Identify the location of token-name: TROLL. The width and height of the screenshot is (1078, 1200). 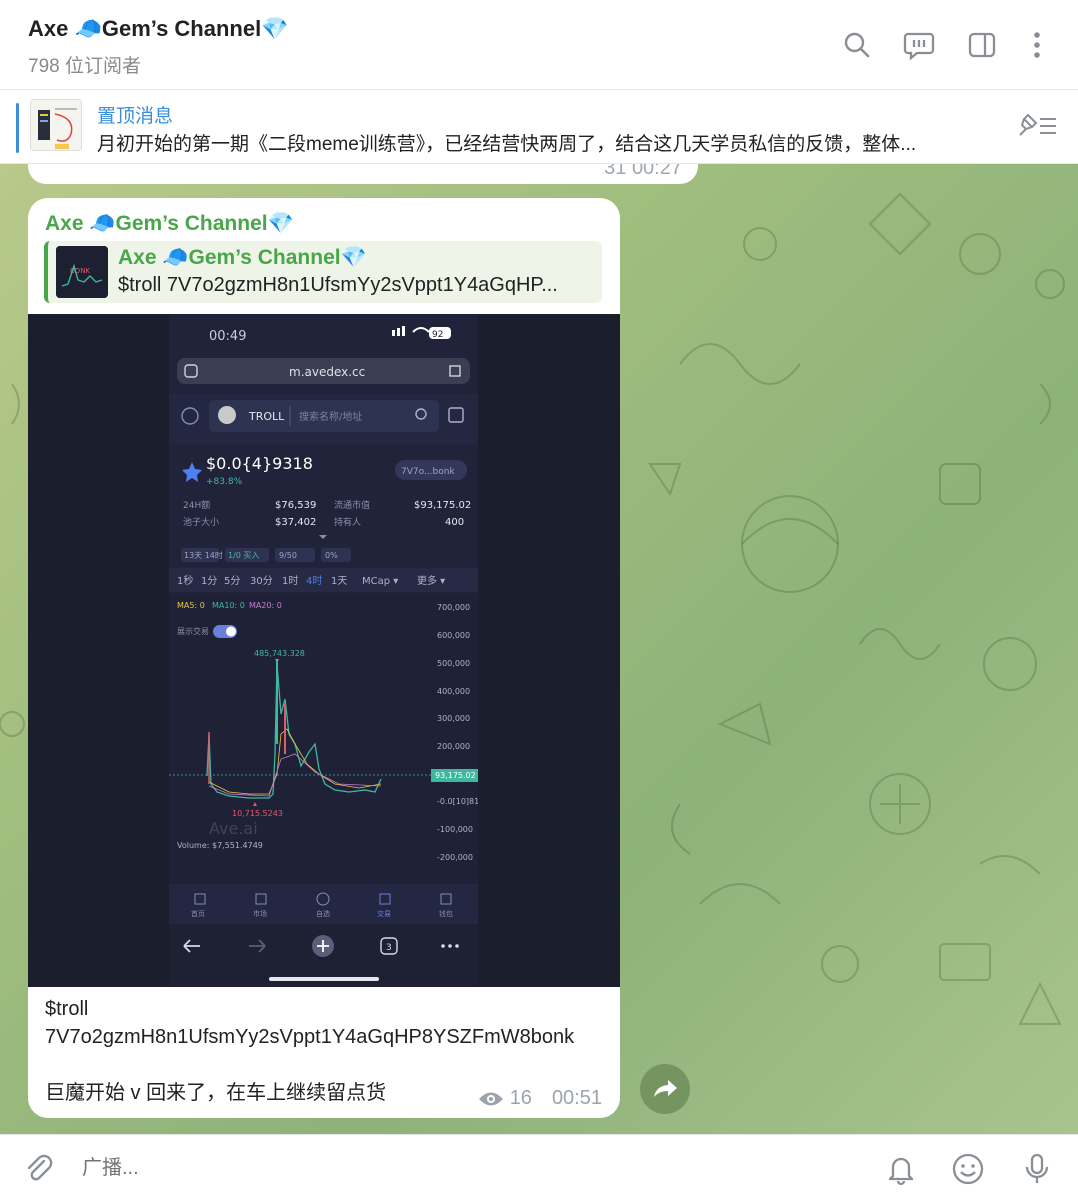
(266, 416).